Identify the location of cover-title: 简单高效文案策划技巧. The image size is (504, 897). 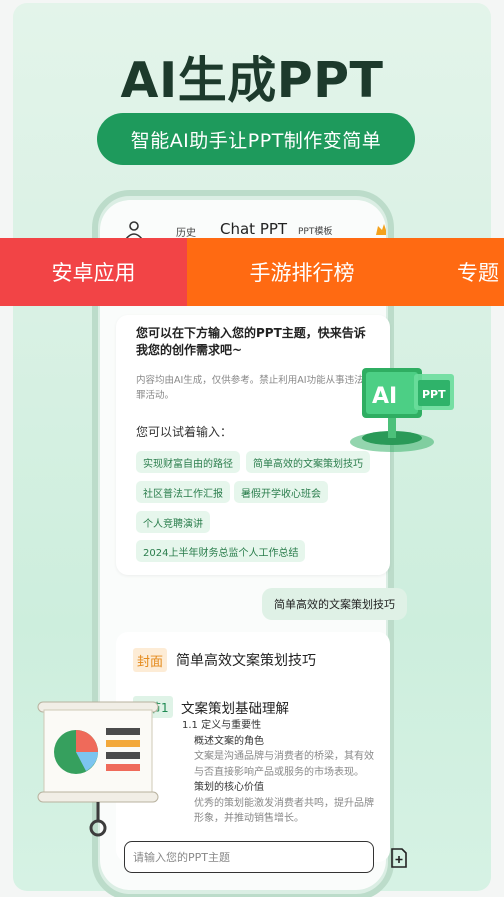
(246, 661).